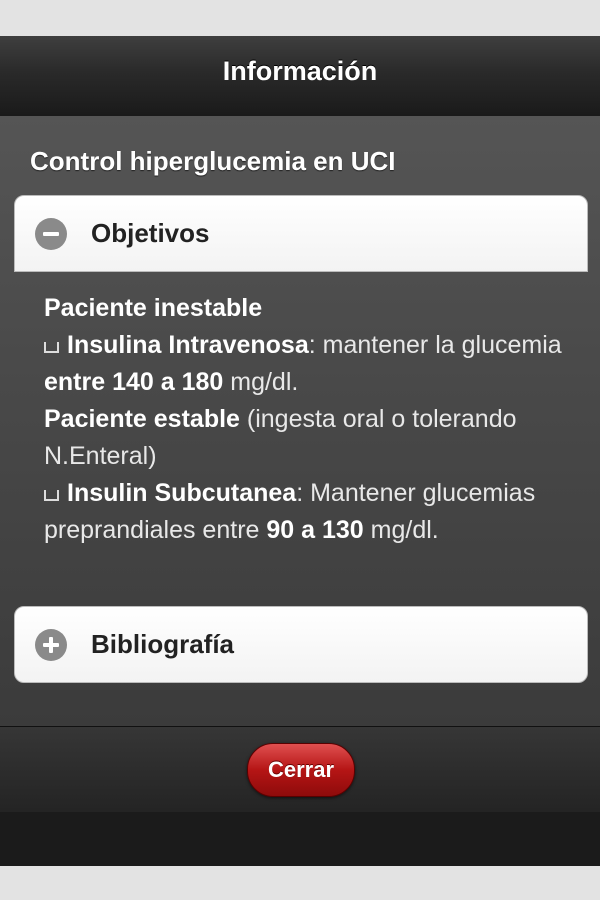 The image size is (600, 900). What do you see at coordinates (182, 493) in the screenshot?
I see `sc-label: Insulin Subcutanea` at bounding box center [182, 493].